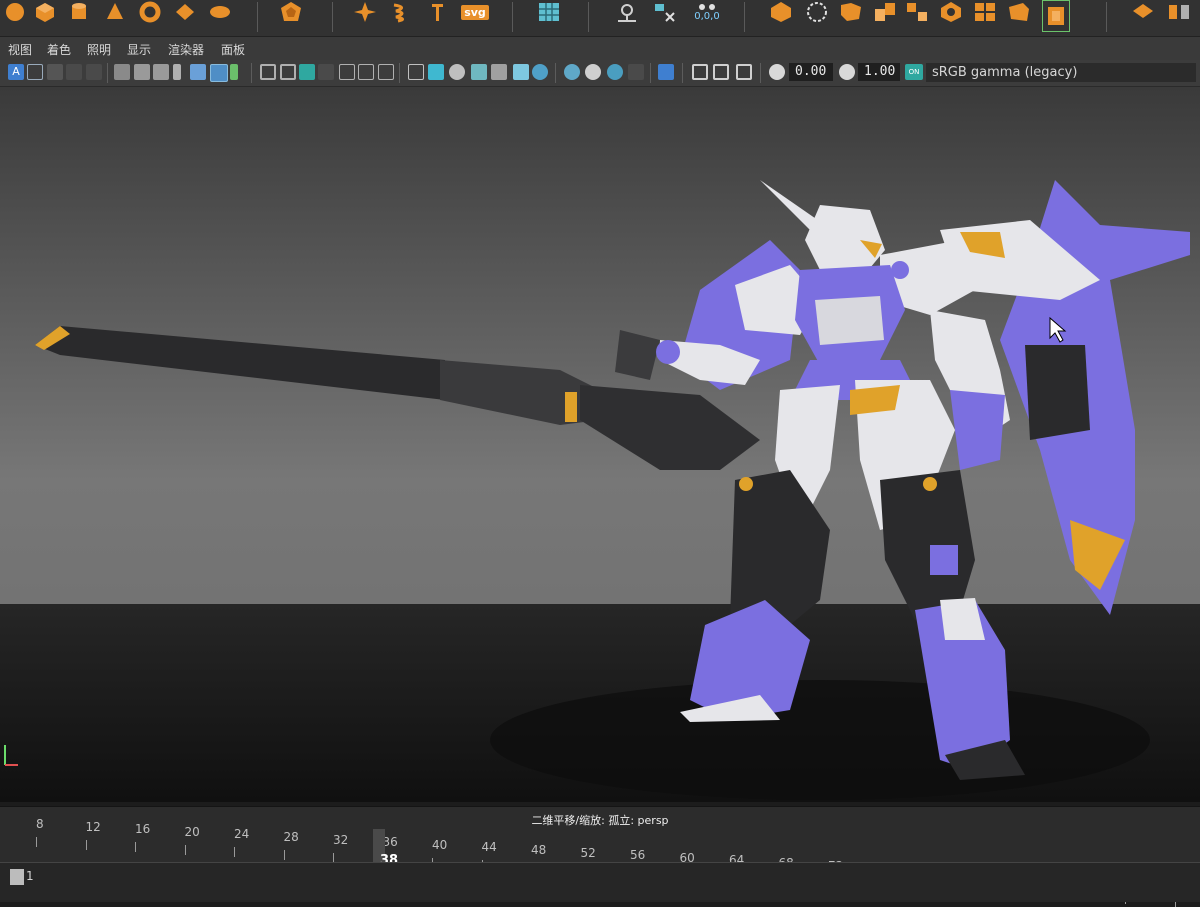 The image size is (1200, 907). What do you see at coordinates (347, 72) in the screenshot?
I see `field-guide-icon` at bounding box center [347, 72].